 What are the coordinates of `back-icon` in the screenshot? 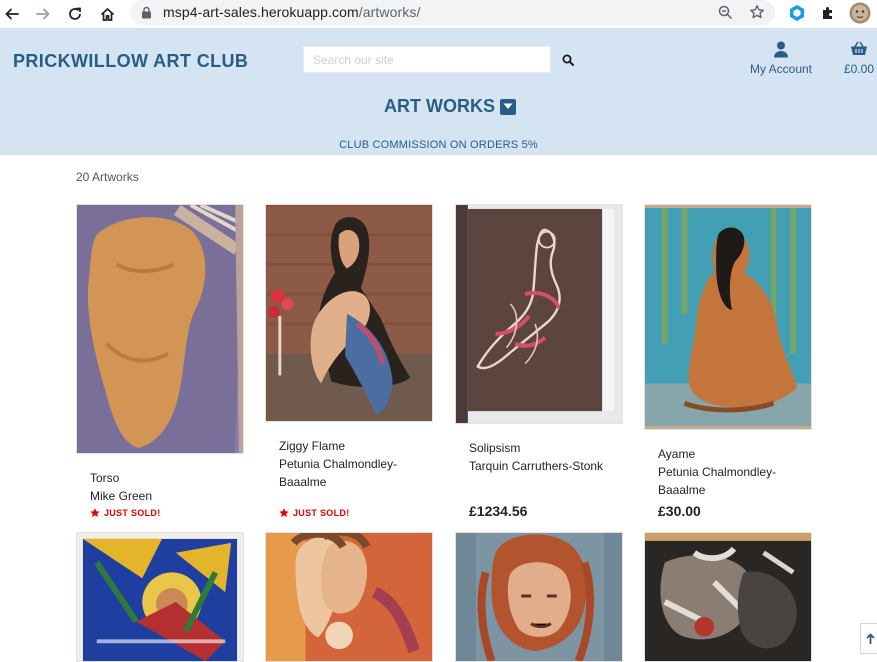 It's located at (12, 14).